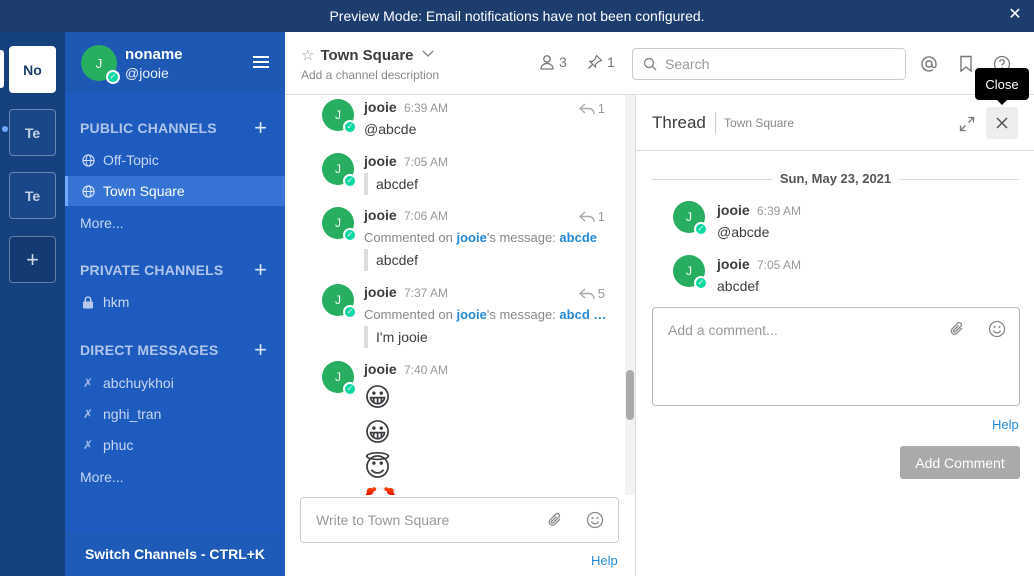 The height and width of the screenshot is (576, 1034). What do you see at coordinates (307, 55) in the screenshot?
I see `favorite-star-icon: ☆` at bounding box center [307, 55].